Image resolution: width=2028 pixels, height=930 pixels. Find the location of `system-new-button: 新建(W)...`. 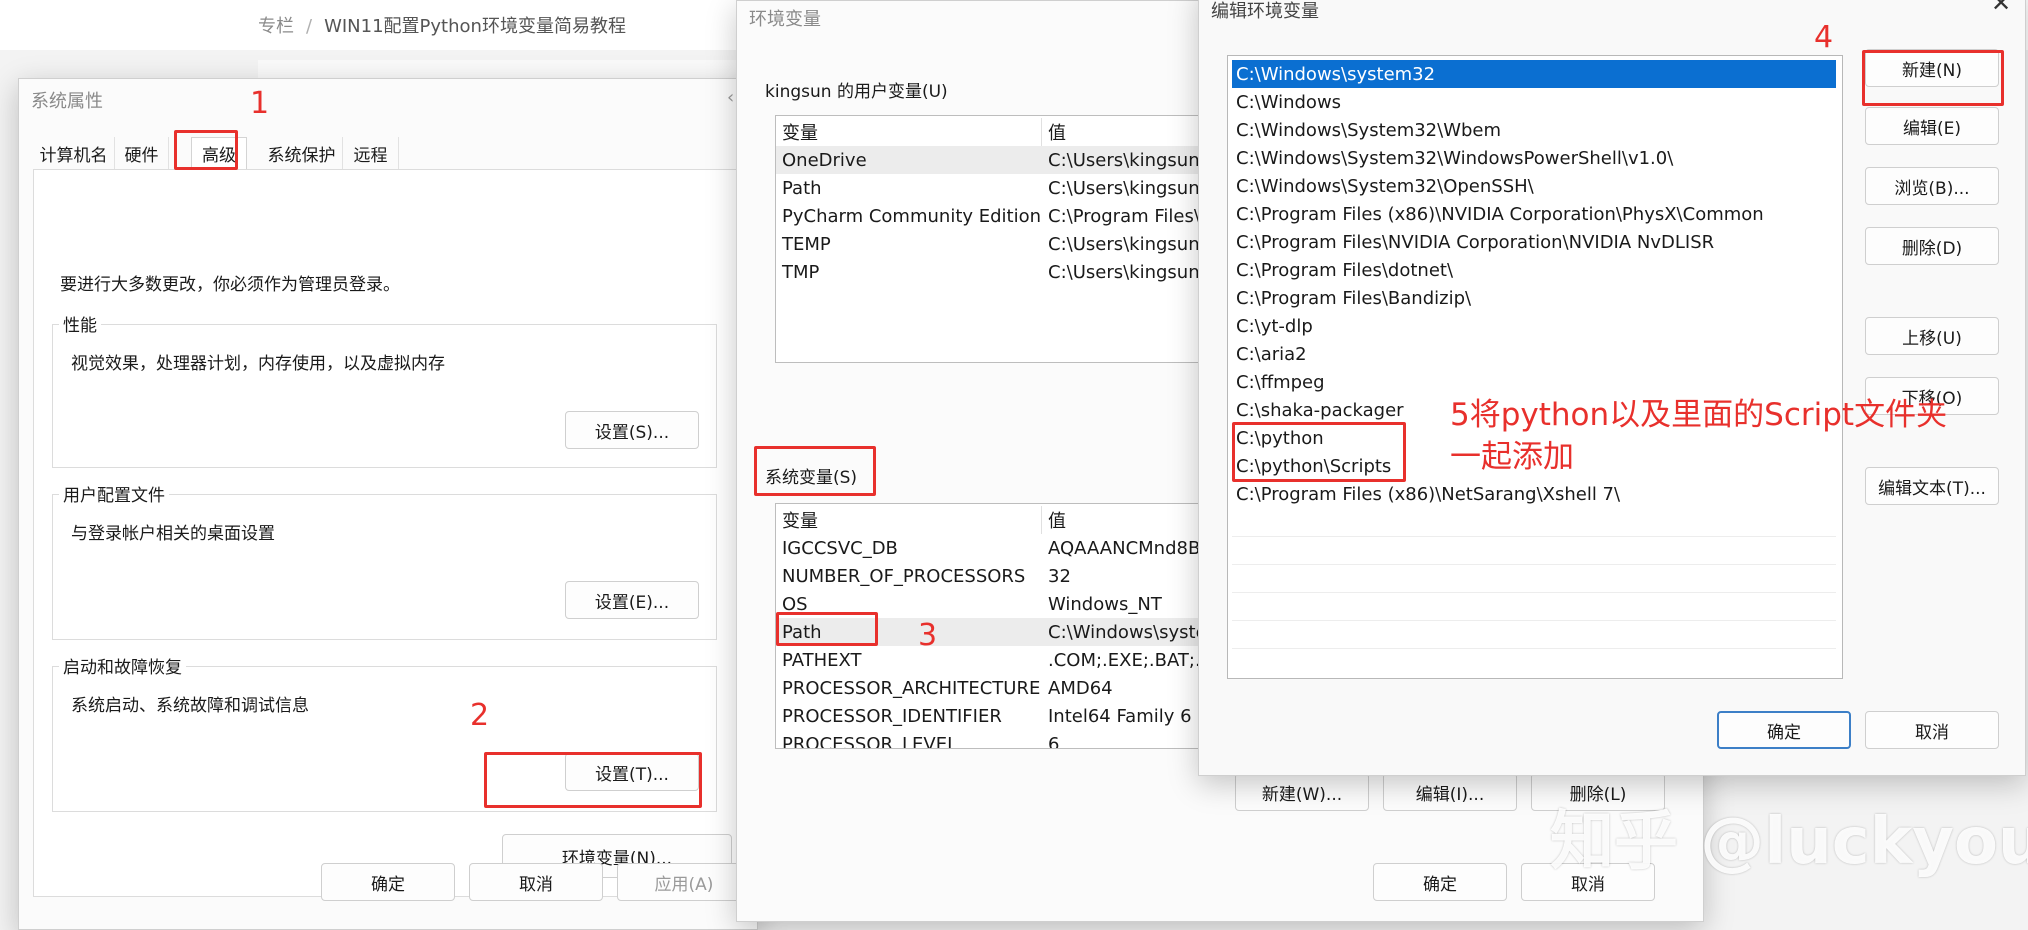

system-new-button: 新建(W)... is located at coordinates (1302, 792).